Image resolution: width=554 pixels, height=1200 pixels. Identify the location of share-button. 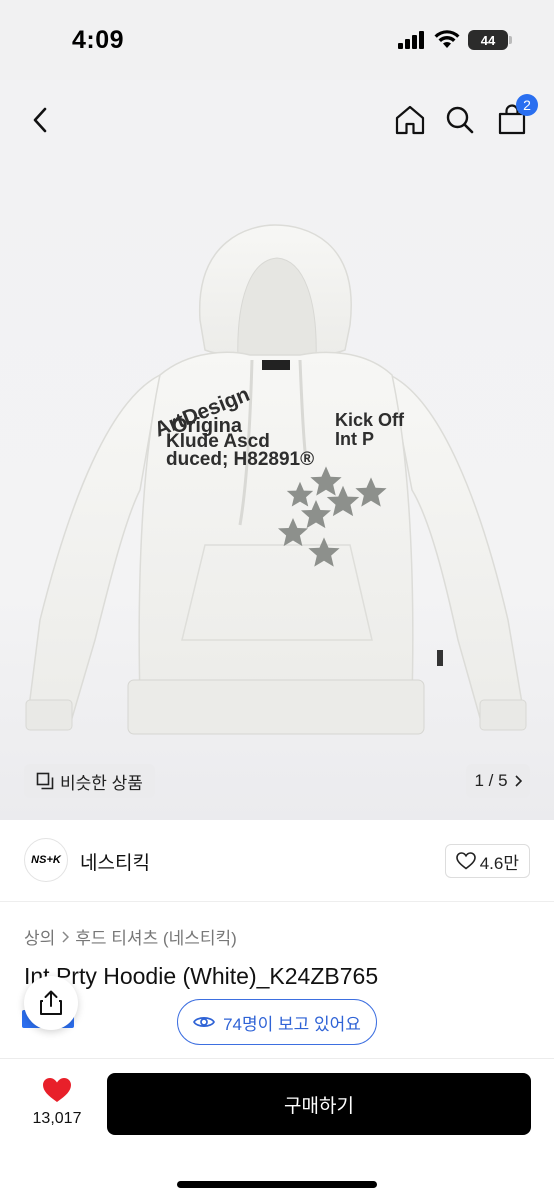
(51, 1003).